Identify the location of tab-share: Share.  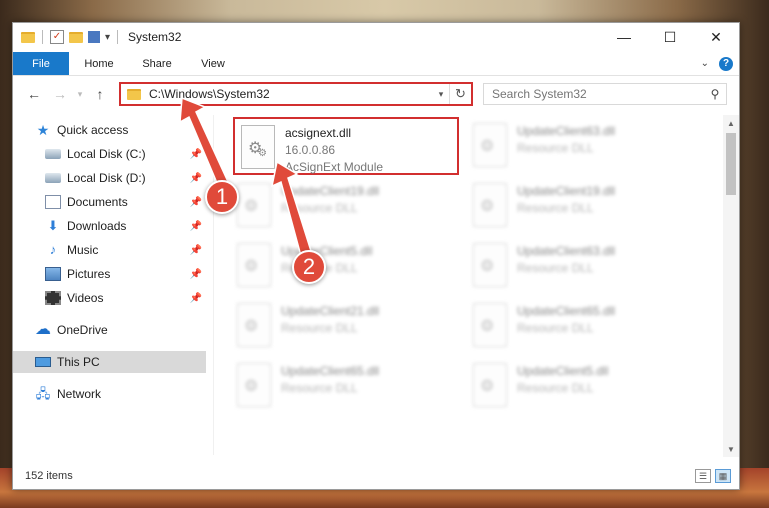
(157, 63).